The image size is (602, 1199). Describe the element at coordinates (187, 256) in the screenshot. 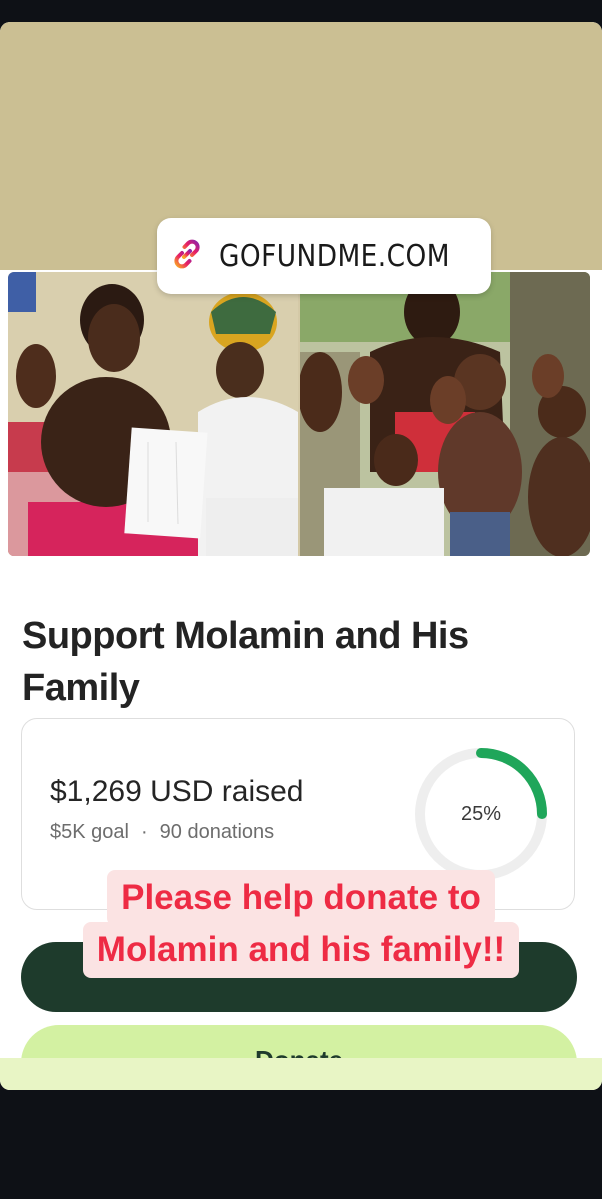

I see `link-icon` at that location.